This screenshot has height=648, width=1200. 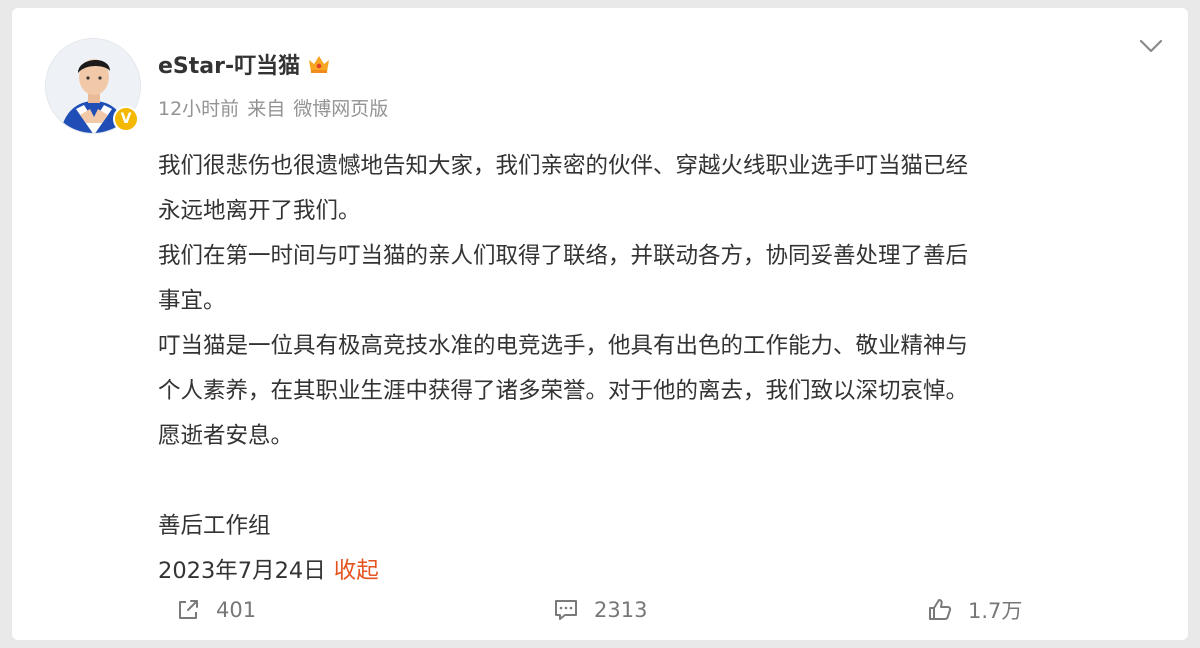 What do you see at coordinates (126, 119) in the screenshot?
I see `verified-v-icon: V` at bounding box center [126, 119].